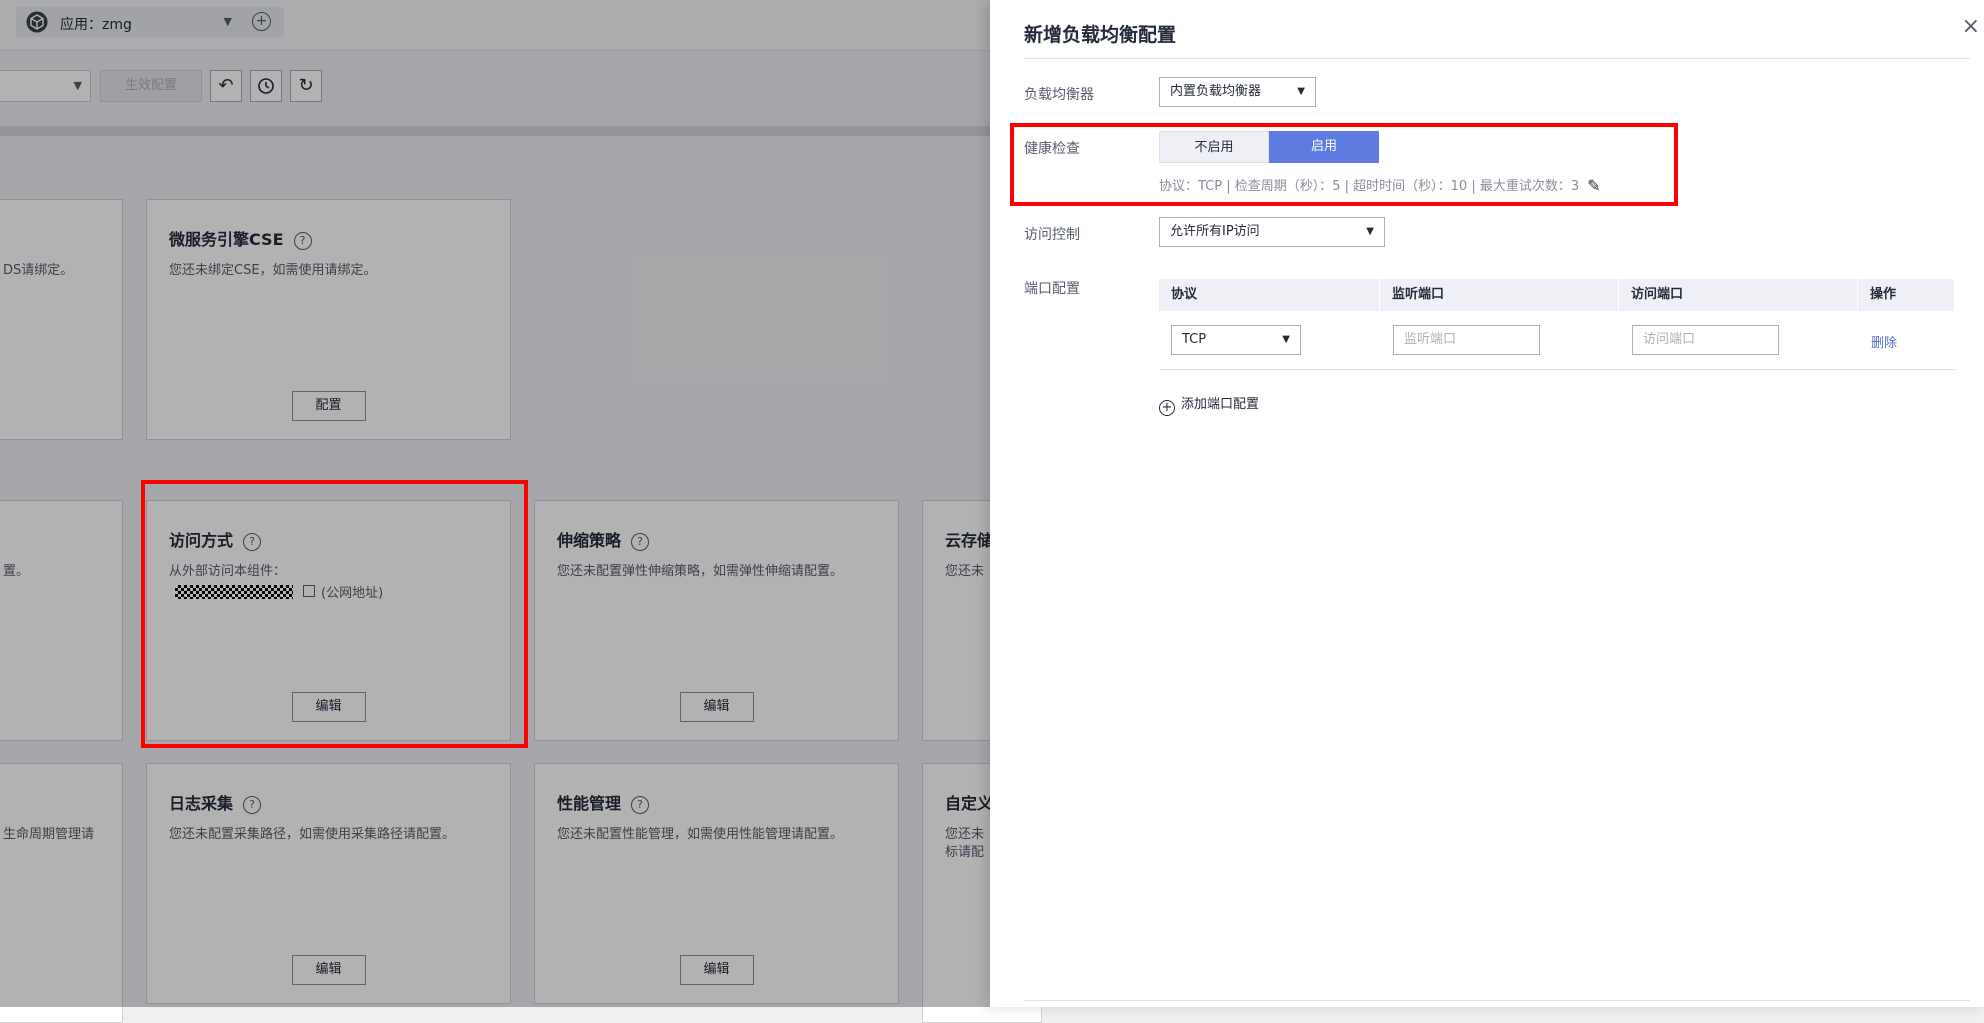 This screenshot has height=1023, width=1984. What do you see at coordinates (1466, 340) in the screenshot?
I see `listen-port-input: 监听端口` at bounding box center [1466, 340].